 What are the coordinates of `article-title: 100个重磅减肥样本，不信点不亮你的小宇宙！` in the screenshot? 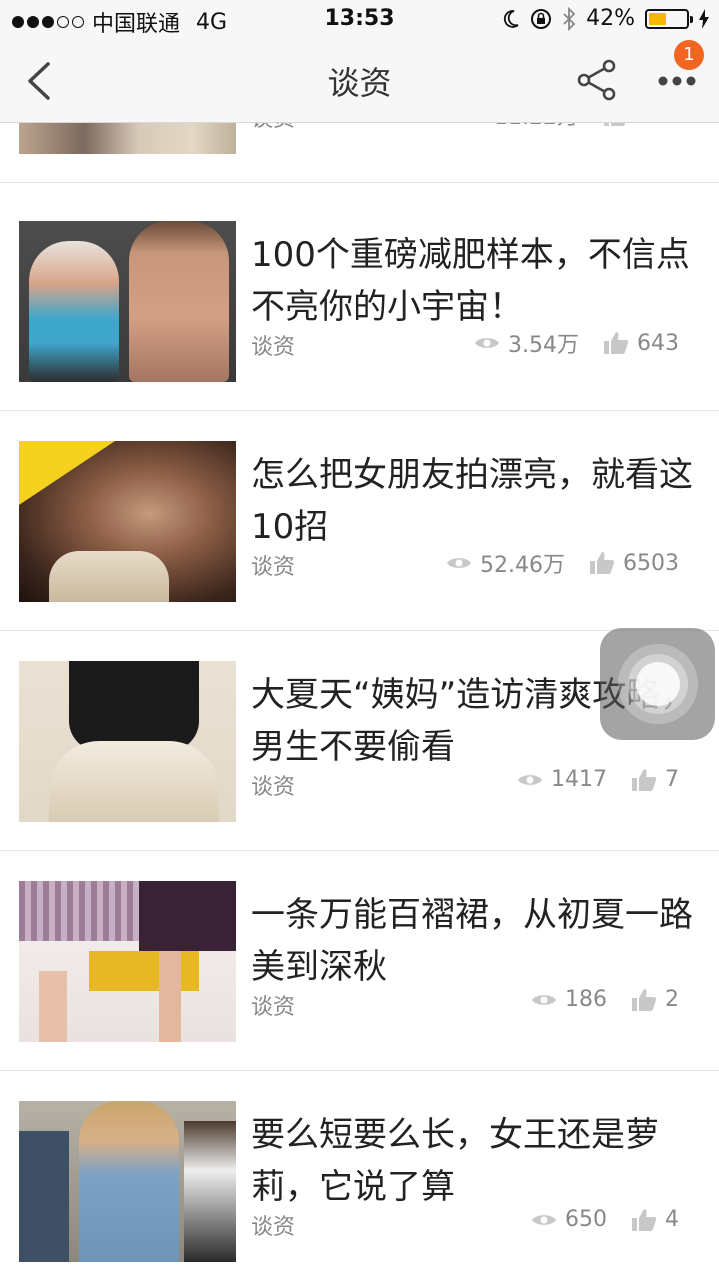 It's located at (473, 281).